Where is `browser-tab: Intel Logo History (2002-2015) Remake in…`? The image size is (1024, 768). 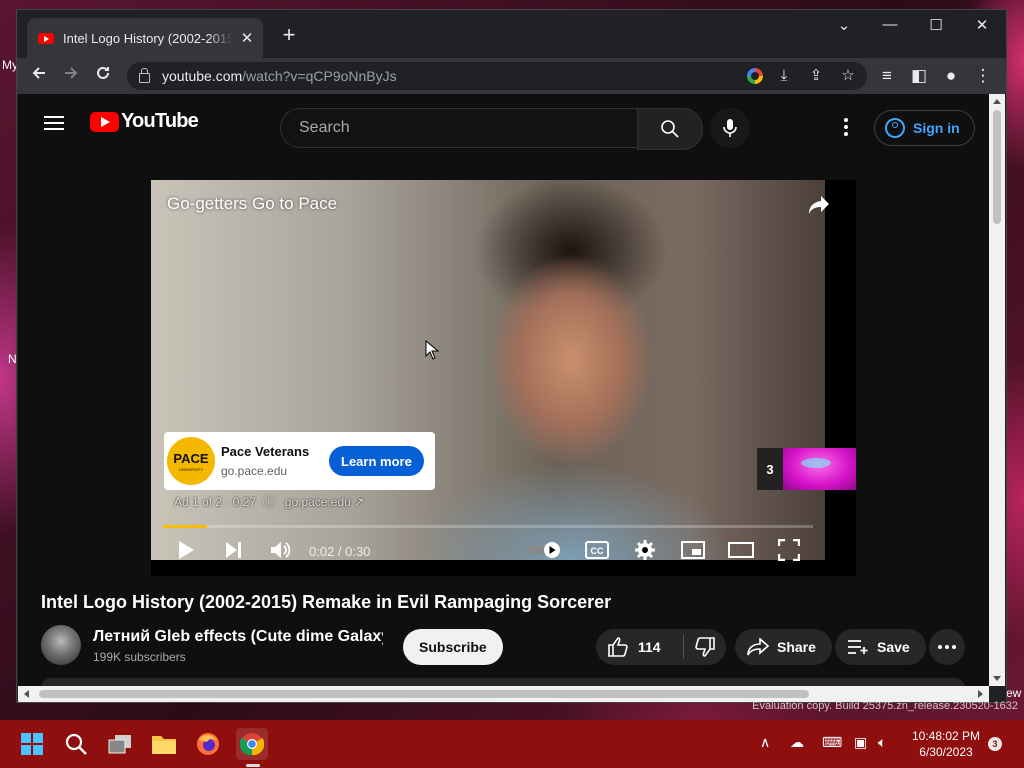
browser-tab: Intel Logo History (2002-2015) Remake in… is located at coordinates (145, 38).